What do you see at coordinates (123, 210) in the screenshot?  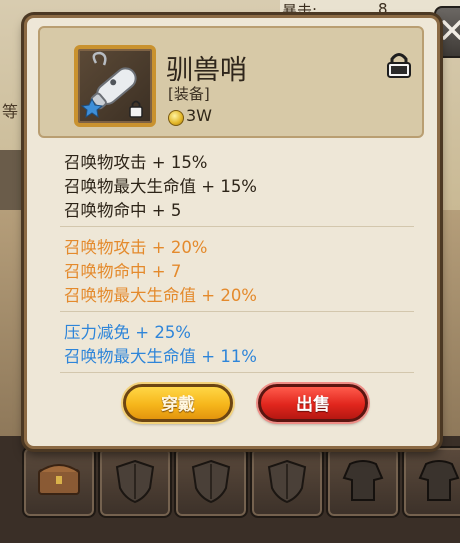 I see `stat-line-base: 召唤物命中 + 5` at bounding box center [123, 210].